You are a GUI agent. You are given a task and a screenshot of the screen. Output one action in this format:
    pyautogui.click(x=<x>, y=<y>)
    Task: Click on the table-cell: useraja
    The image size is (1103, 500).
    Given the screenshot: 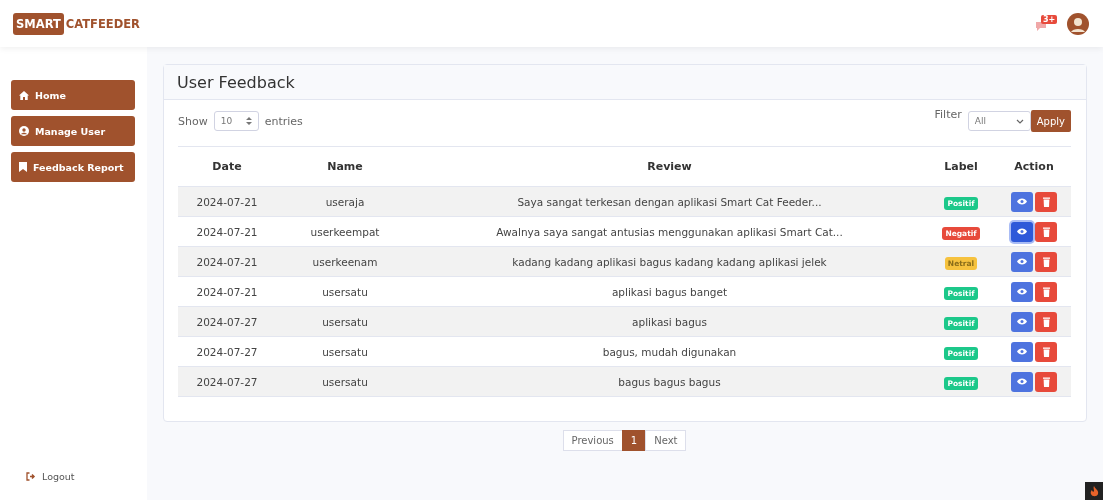 What is the action you would take?
    pyautogui.click(x=345, y=201)
    